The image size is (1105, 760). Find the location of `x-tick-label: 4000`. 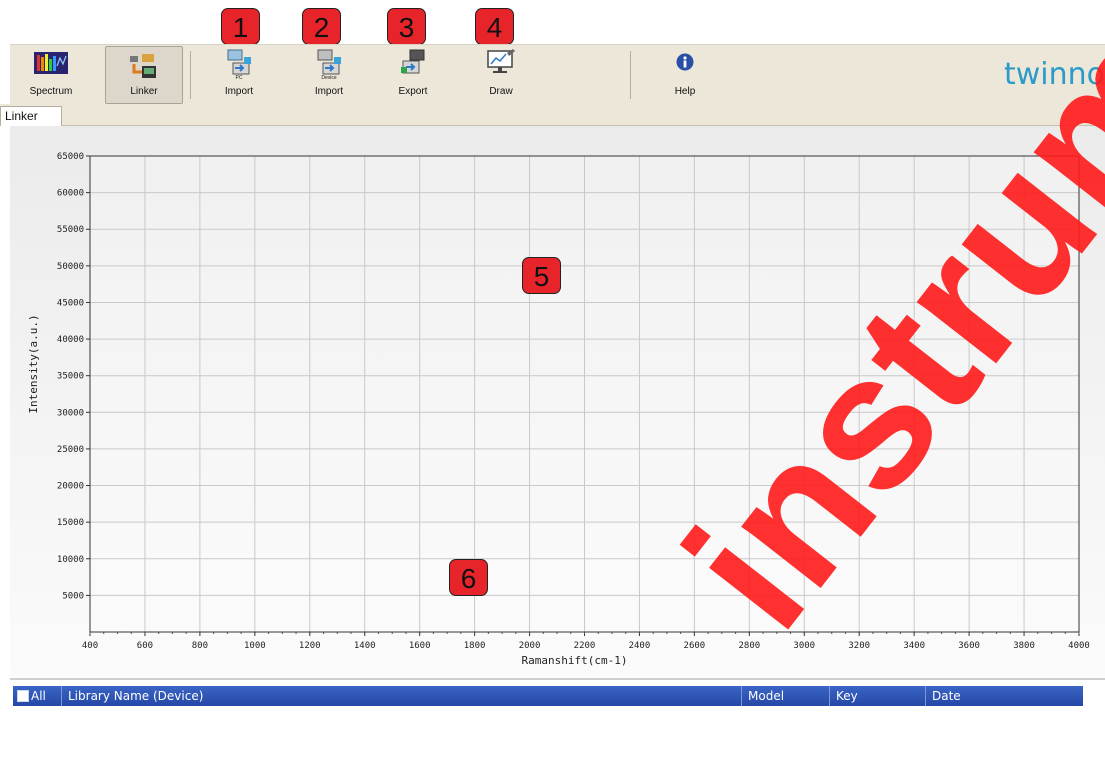

x-tick-label: 4000 is located at coordinates (1079, 646).